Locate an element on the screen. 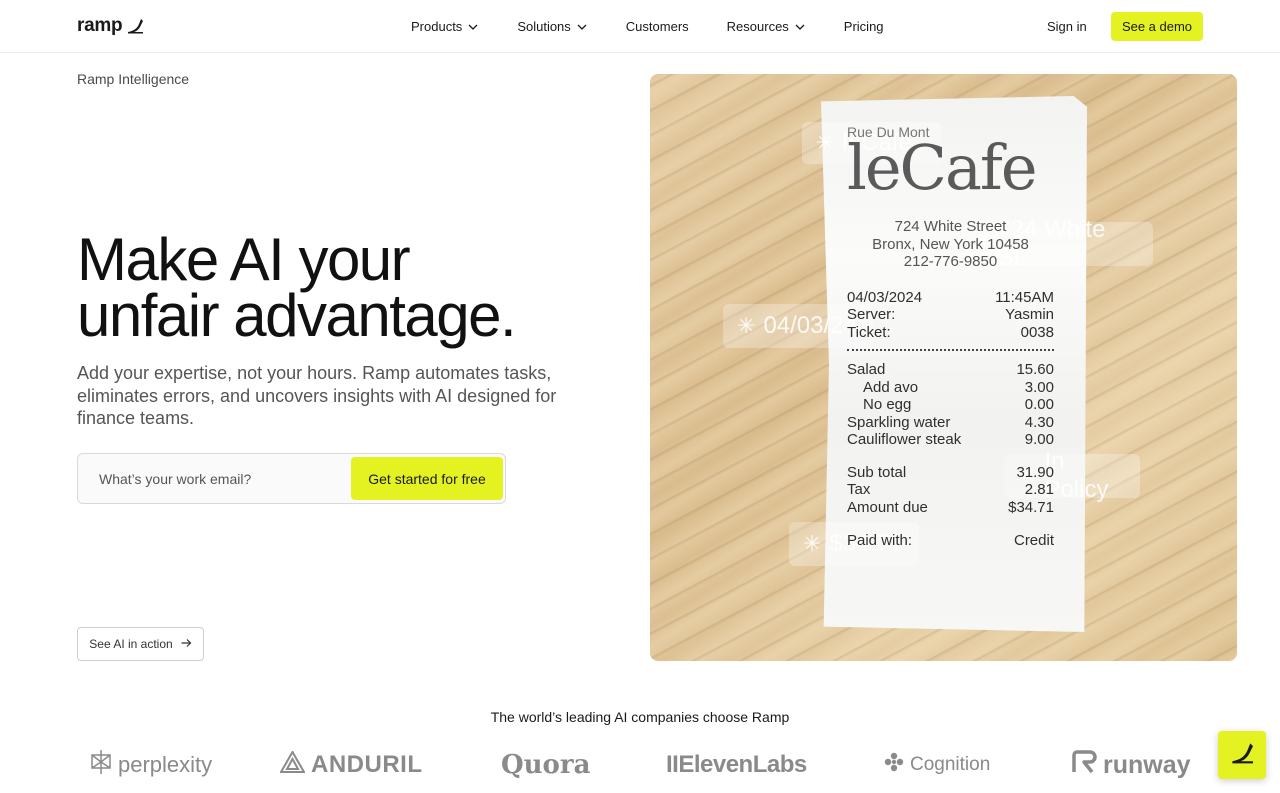  item-name: Cauliflower steak is located at coordinates (904, 439).